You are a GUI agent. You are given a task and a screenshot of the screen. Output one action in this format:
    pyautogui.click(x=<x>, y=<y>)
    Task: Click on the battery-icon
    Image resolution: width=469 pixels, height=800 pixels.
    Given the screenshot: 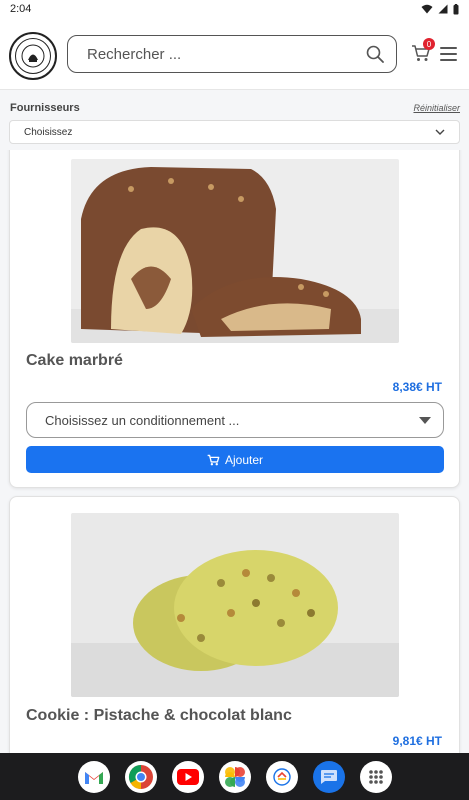 What is the action you would take?
    pyautogui.click(x=456, y=8)
    